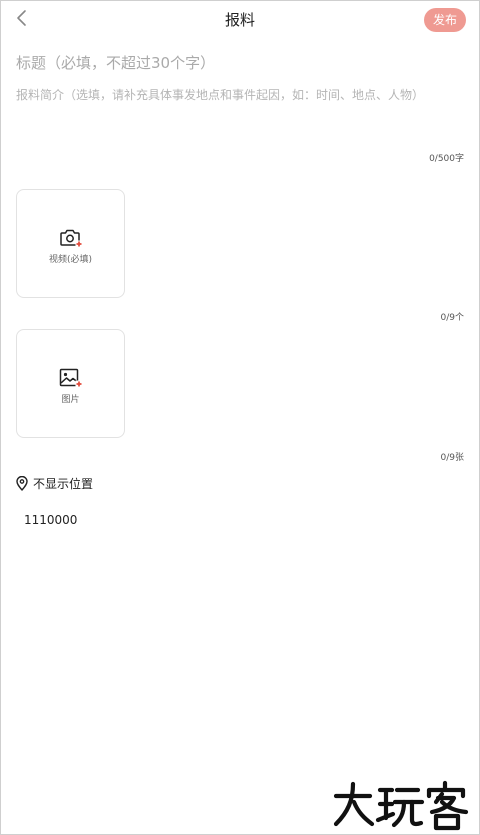 The image size is (480, 835). Describe the element at coordinates (446, 159) in the screenshot. I see `description-counter: 0/500字` at that location.